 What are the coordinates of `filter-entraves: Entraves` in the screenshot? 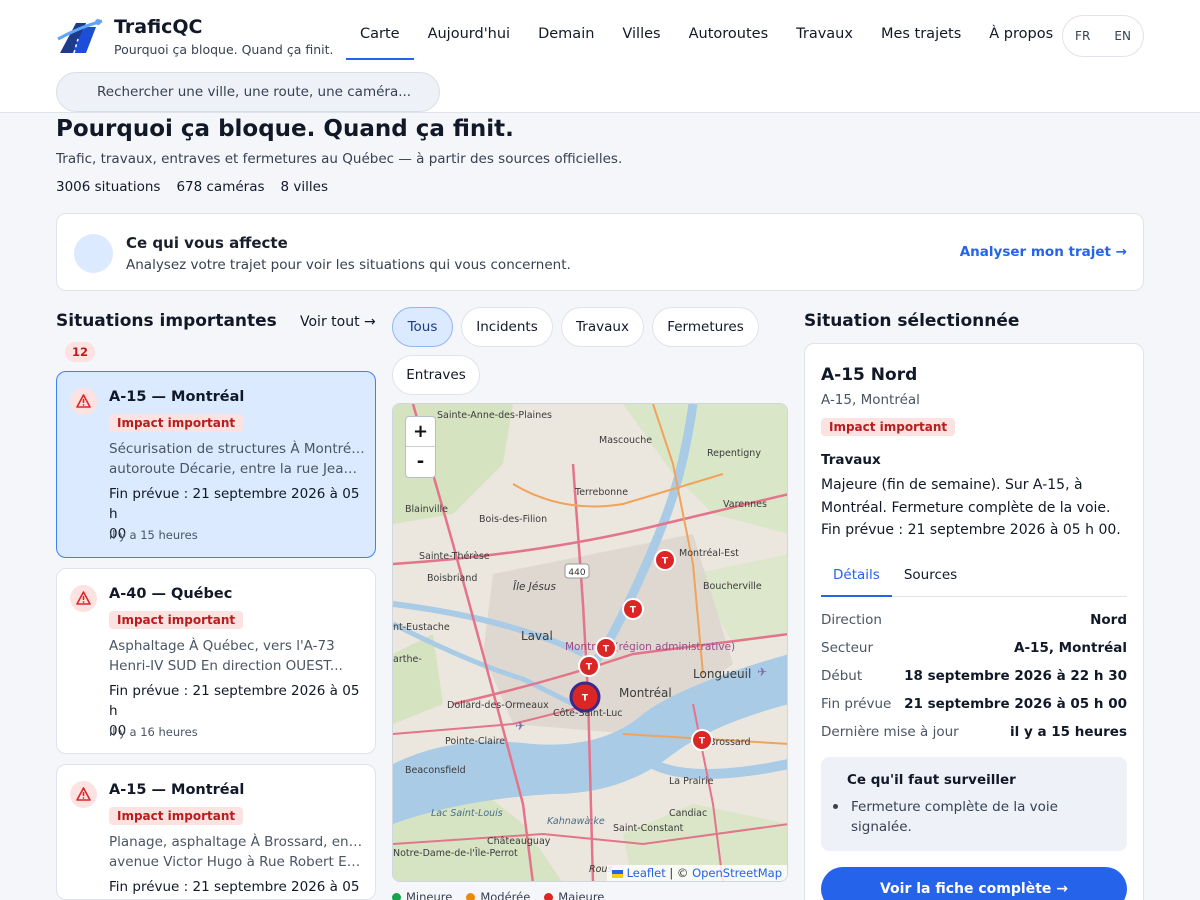 It's located at (436, 375).